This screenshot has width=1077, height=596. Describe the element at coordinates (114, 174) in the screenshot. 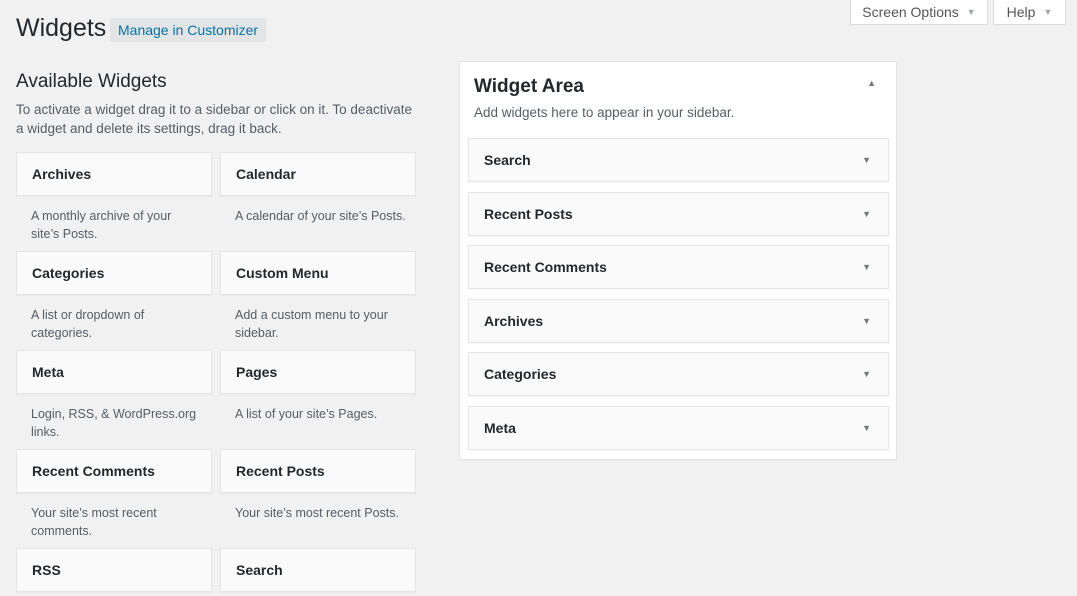

I see `widget-title: Archives` at that location.